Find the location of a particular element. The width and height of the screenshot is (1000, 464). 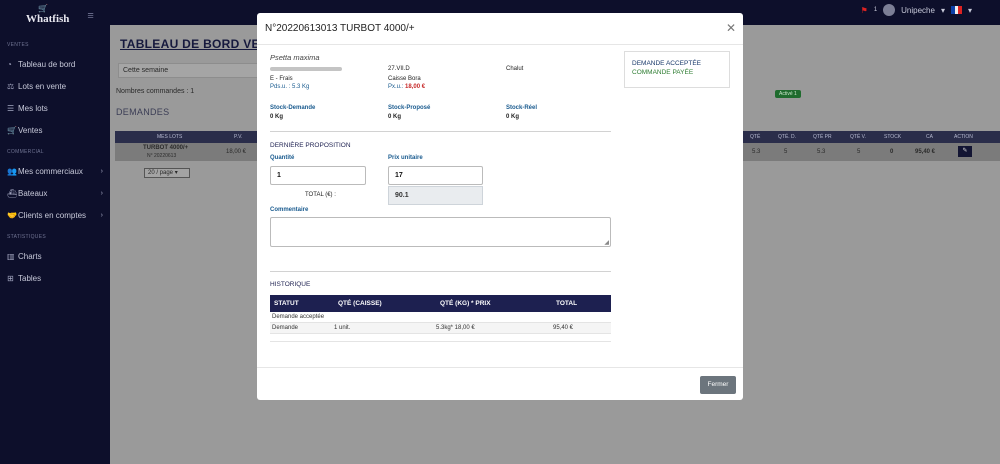

modal-header: N°20220613013 TURBOT 4000/+ ✕ is located at coordinates (500, 29).